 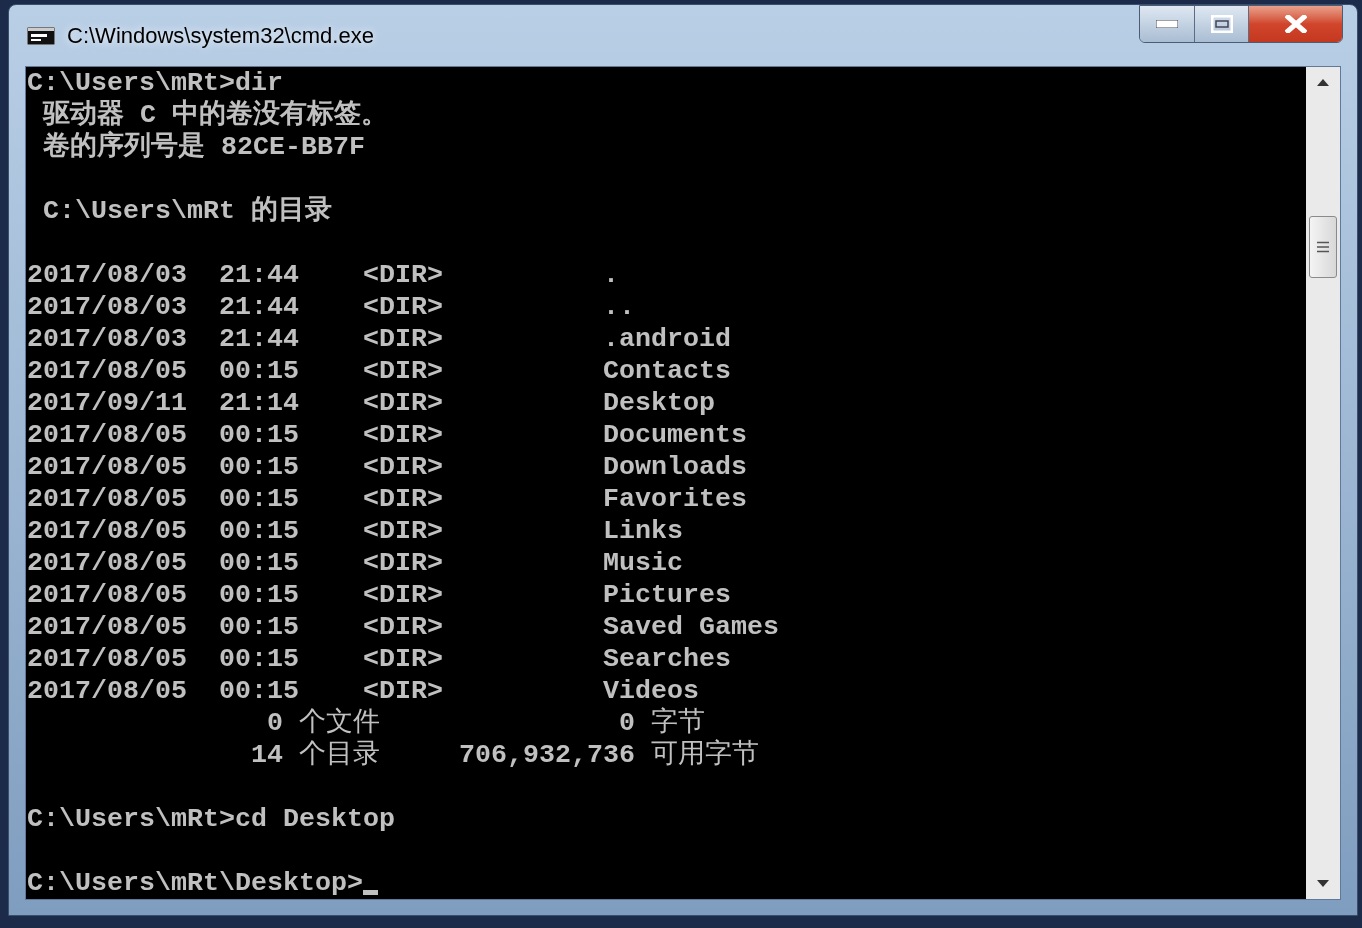 What do you see at coordinates (1323, 883) in the screenshot?
I see `scroll-down-icon` at bounding box center [1323, 883].